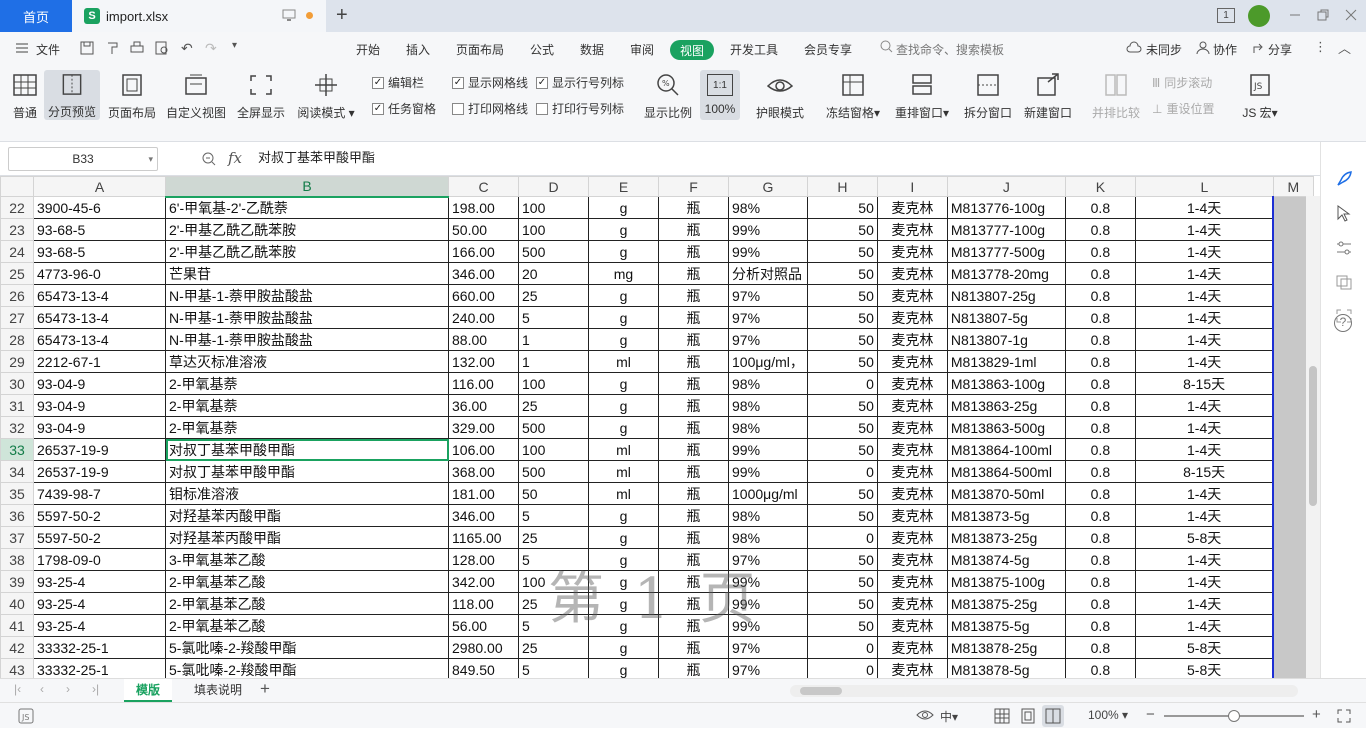 This screenshot has height=730, width=1366. I want to click on cell-i25: 麦克林, so click(912, 273).